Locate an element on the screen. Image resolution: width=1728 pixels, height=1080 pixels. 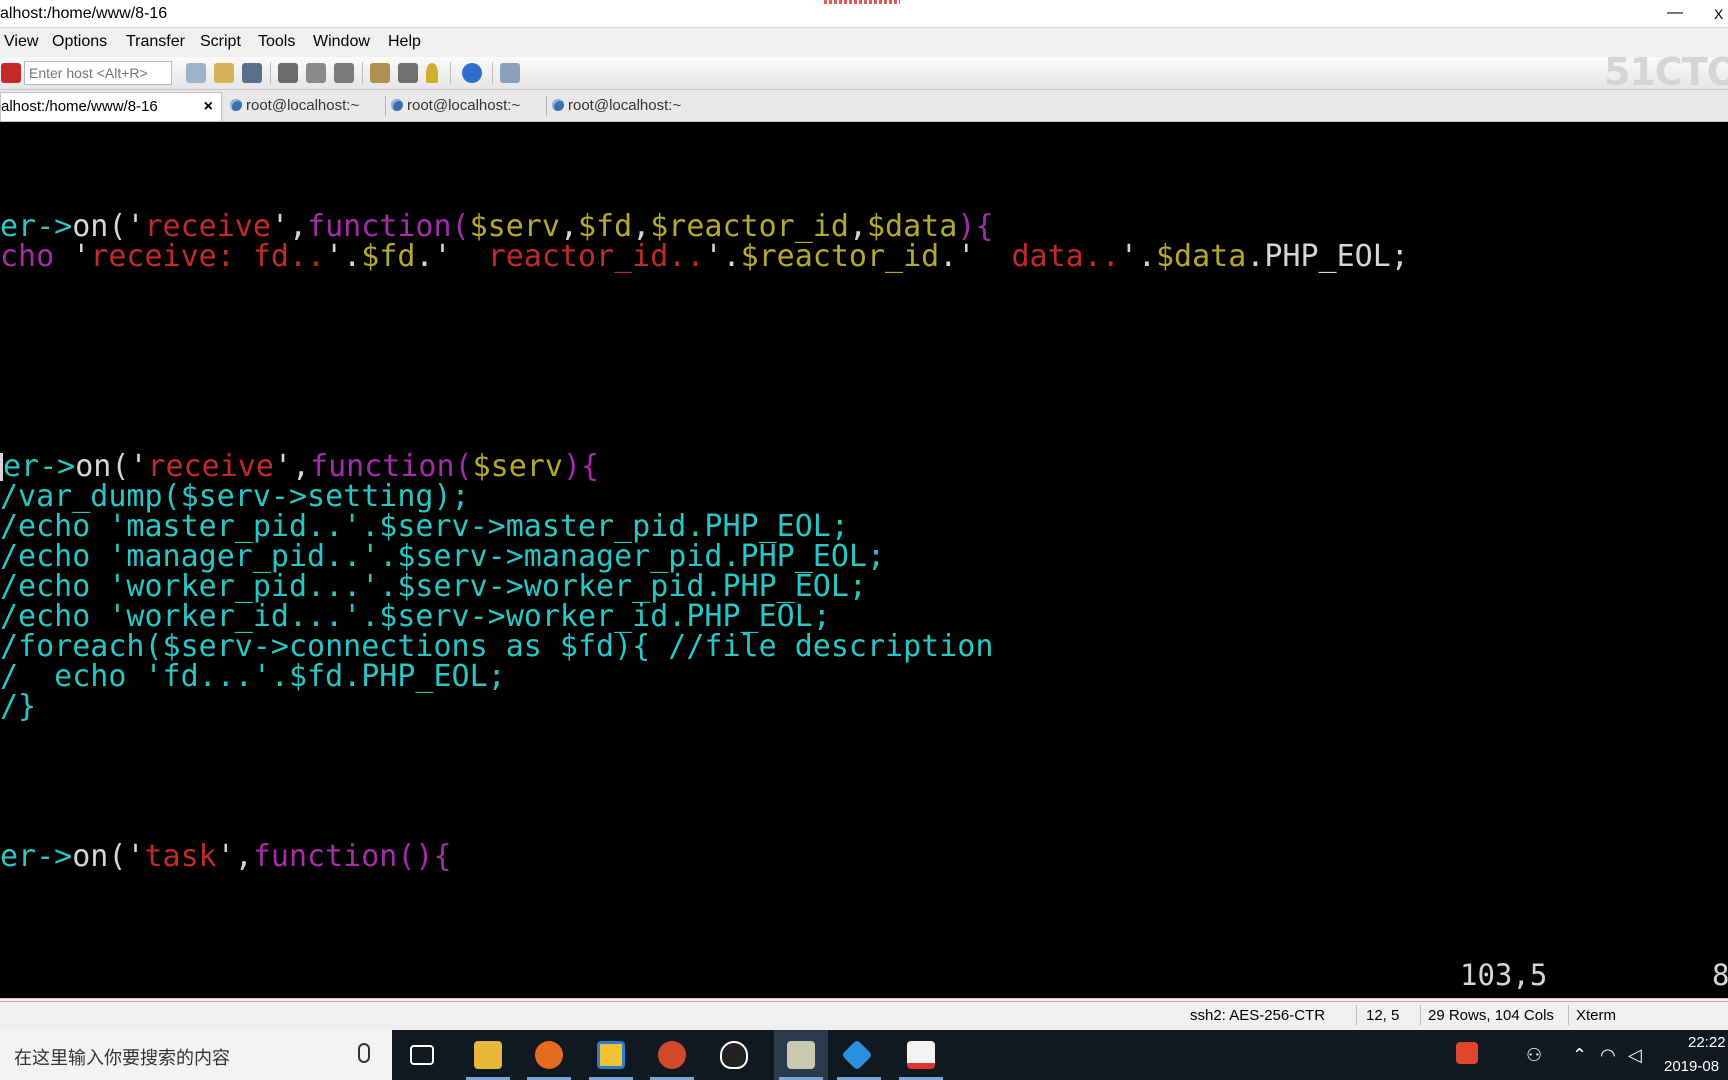
paste-icon is located at coordinates (224, 73).